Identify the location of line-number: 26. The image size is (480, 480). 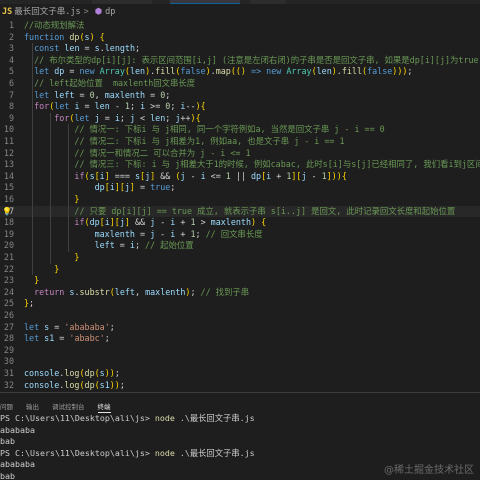
(7, 316).